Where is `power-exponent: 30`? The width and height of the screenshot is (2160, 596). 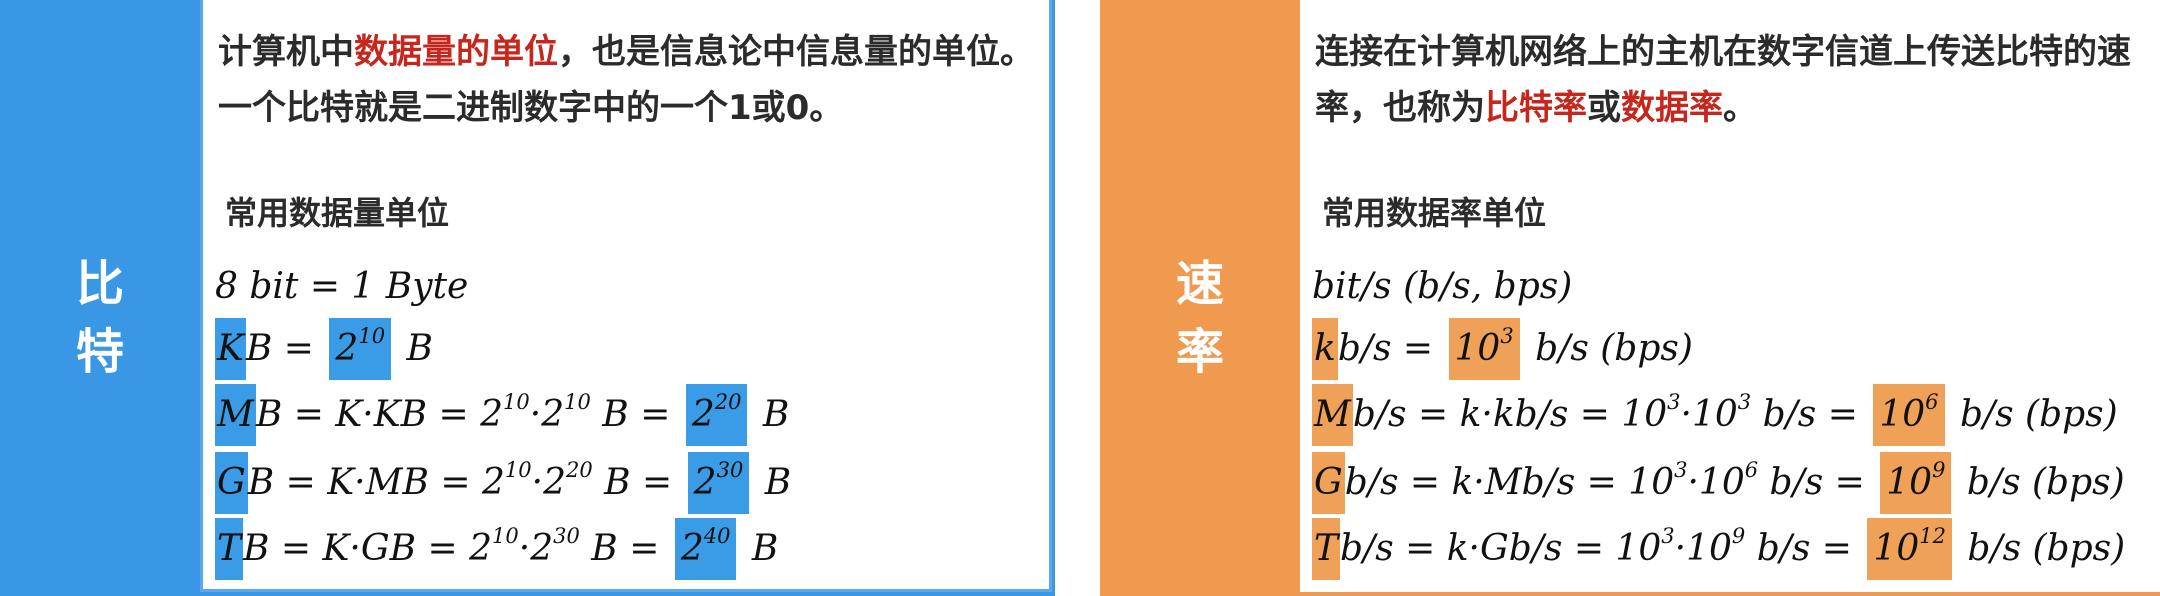
power-exponent: 30 is located at coordinates (730, 470).